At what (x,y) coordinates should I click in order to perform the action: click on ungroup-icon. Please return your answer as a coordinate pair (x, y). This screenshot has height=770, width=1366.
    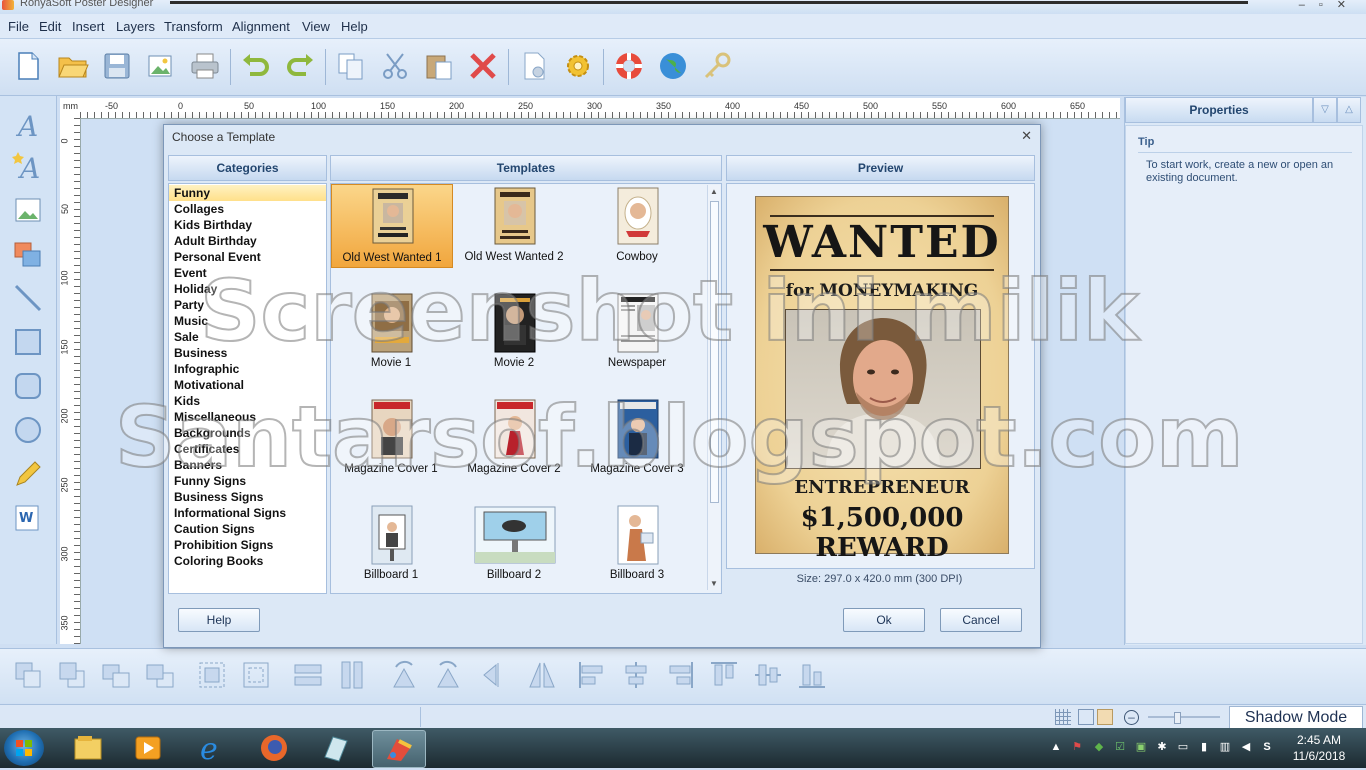
    Looking at the image, I should click on (256, 675).